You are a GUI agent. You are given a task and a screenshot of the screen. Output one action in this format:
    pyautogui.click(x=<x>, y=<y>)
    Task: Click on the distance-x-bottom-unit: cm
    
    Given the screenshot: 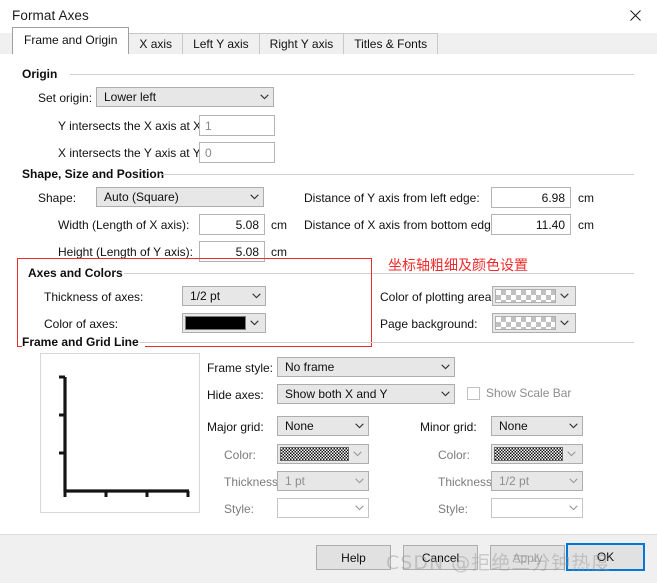 What is the action you would take?
    pyautogui.click(x=586, y=225)
    